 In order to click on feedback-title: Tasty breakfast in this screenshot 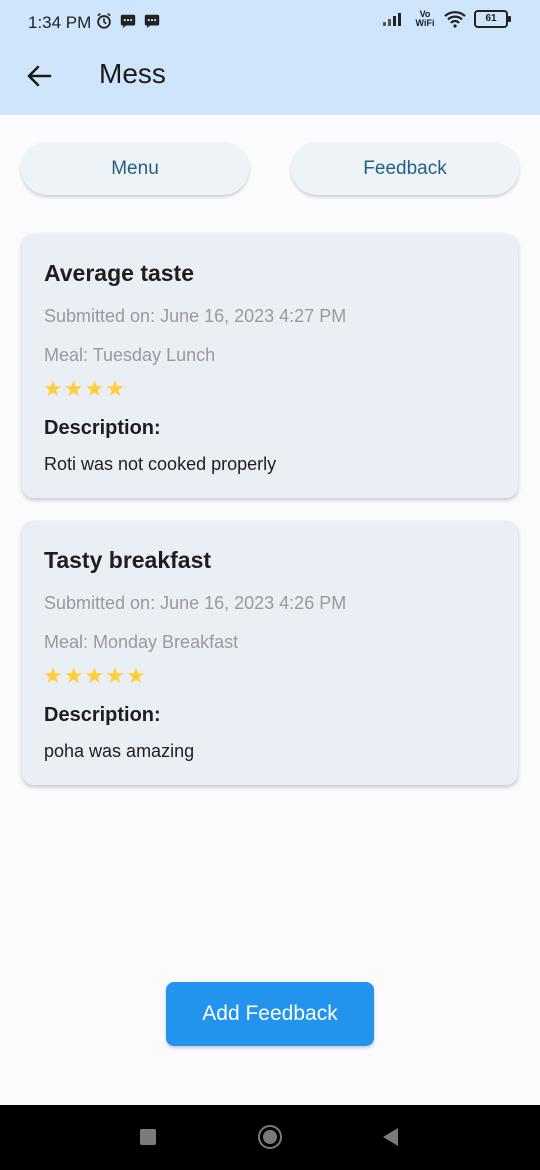, I will do `click(128, 560)`.